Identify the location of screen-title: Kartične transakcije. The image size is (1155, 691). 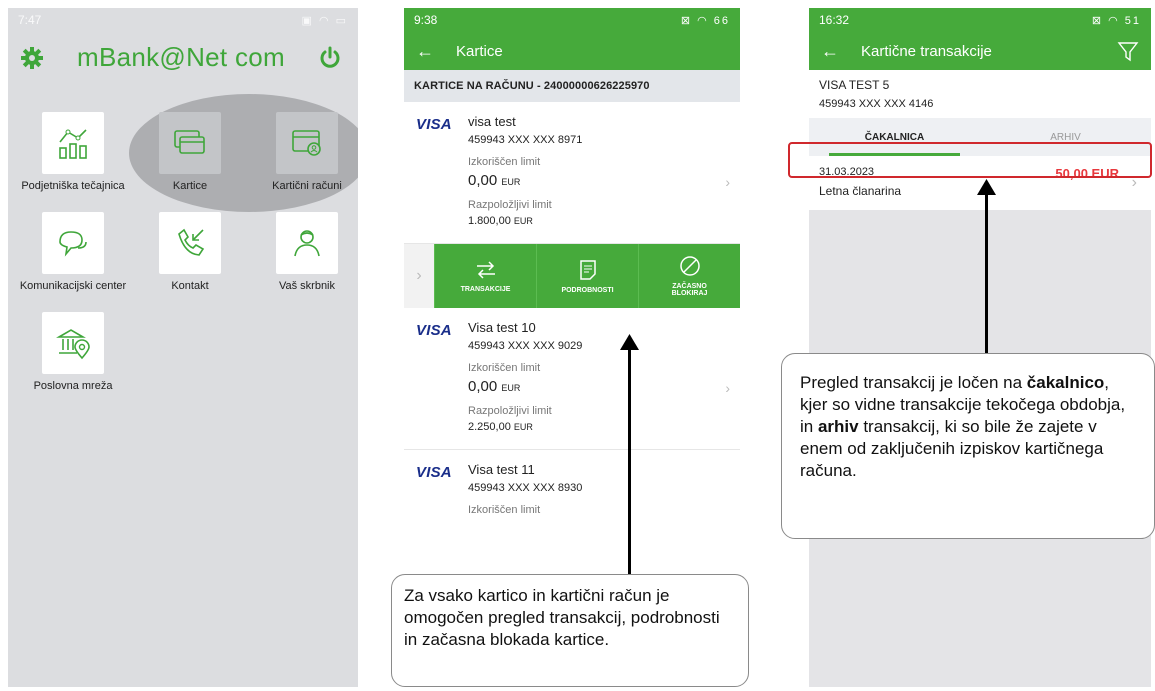
(926, 51).